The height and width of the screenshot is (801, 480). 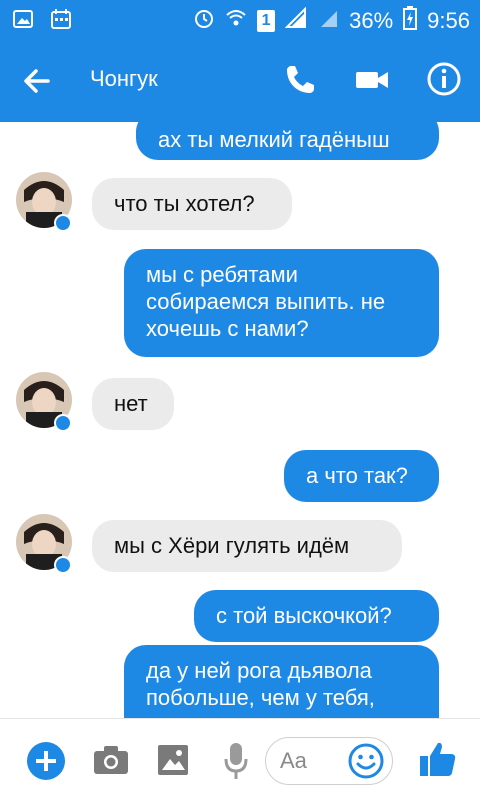 What do you see at coordinates (371, 20) in the screenshot?
I see `battery-percent: 36%` at bounding box center [371, 20].